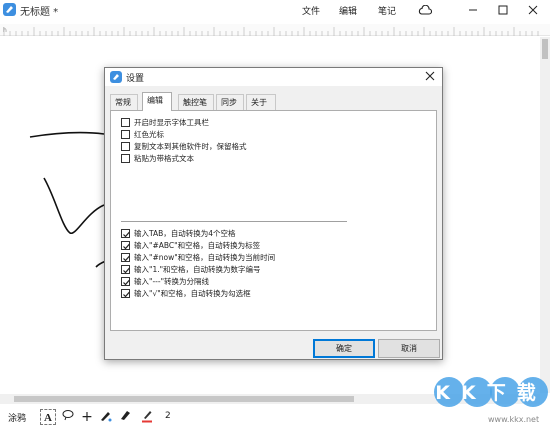 Image resolution: width=550 pixels, height=430 pixels. I want to click on tab-about: 关于, so click(261, 102).